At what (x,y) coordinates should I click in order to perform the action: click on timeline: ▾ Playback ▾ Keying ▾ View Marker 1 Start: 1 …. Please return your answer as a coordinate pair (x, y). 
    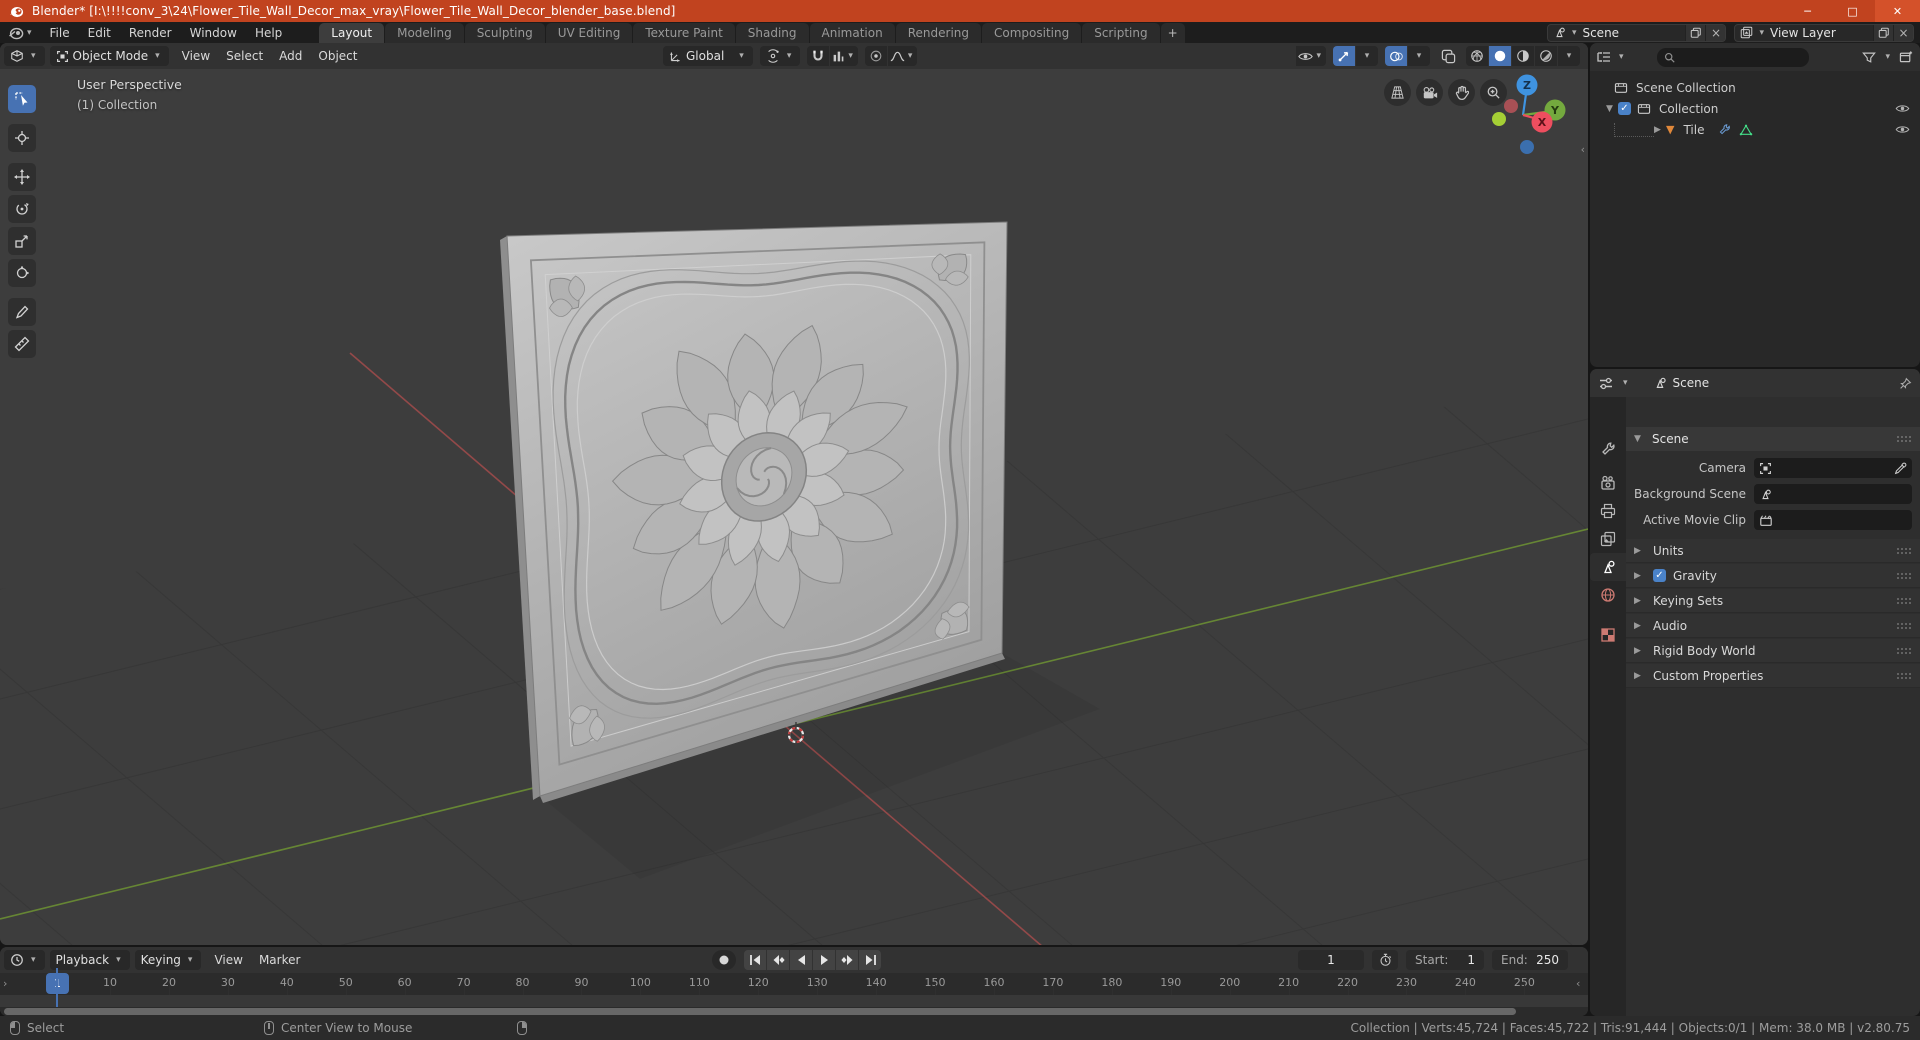
    Looking at the image, I should click on (794, 981).